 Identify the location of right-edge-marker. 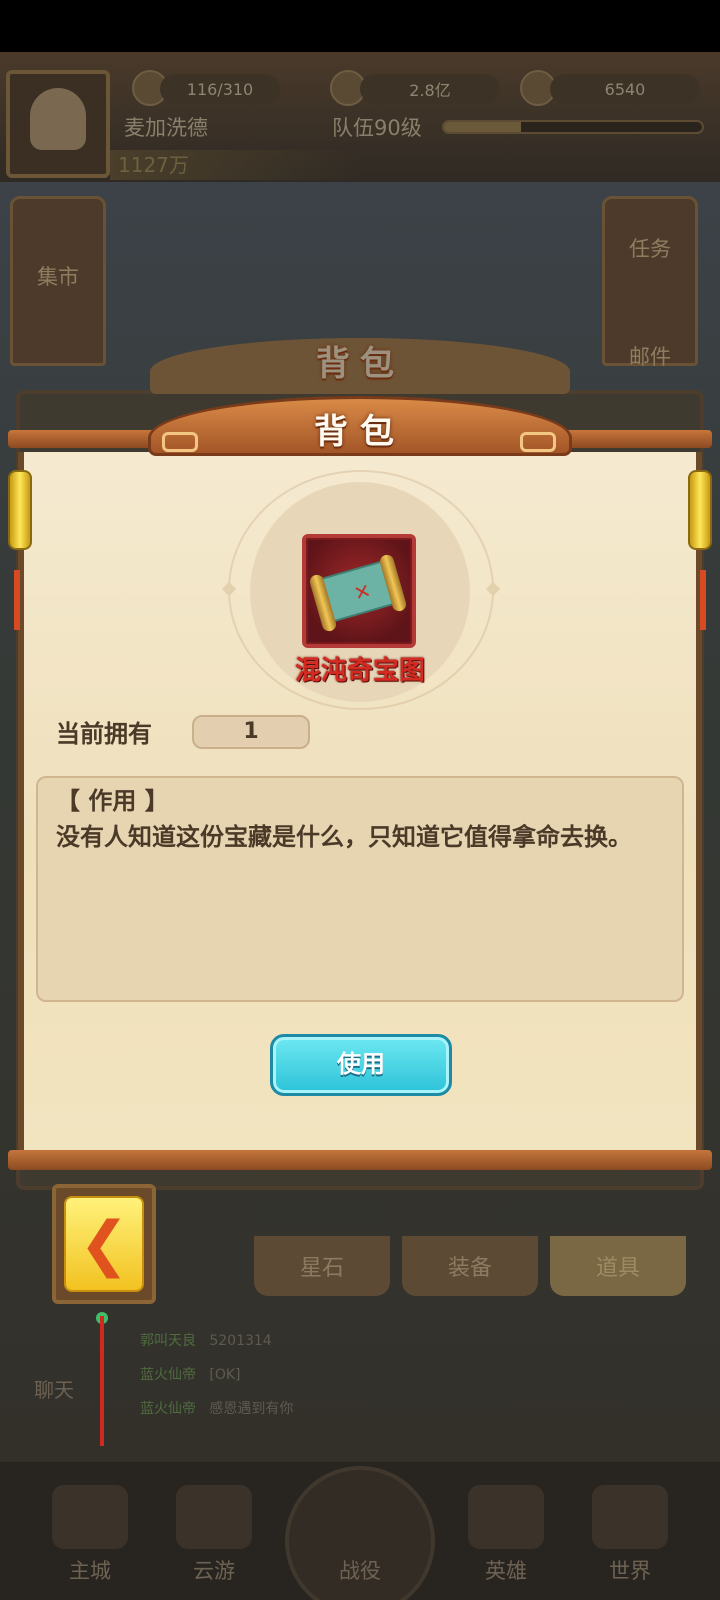
(703, 600).